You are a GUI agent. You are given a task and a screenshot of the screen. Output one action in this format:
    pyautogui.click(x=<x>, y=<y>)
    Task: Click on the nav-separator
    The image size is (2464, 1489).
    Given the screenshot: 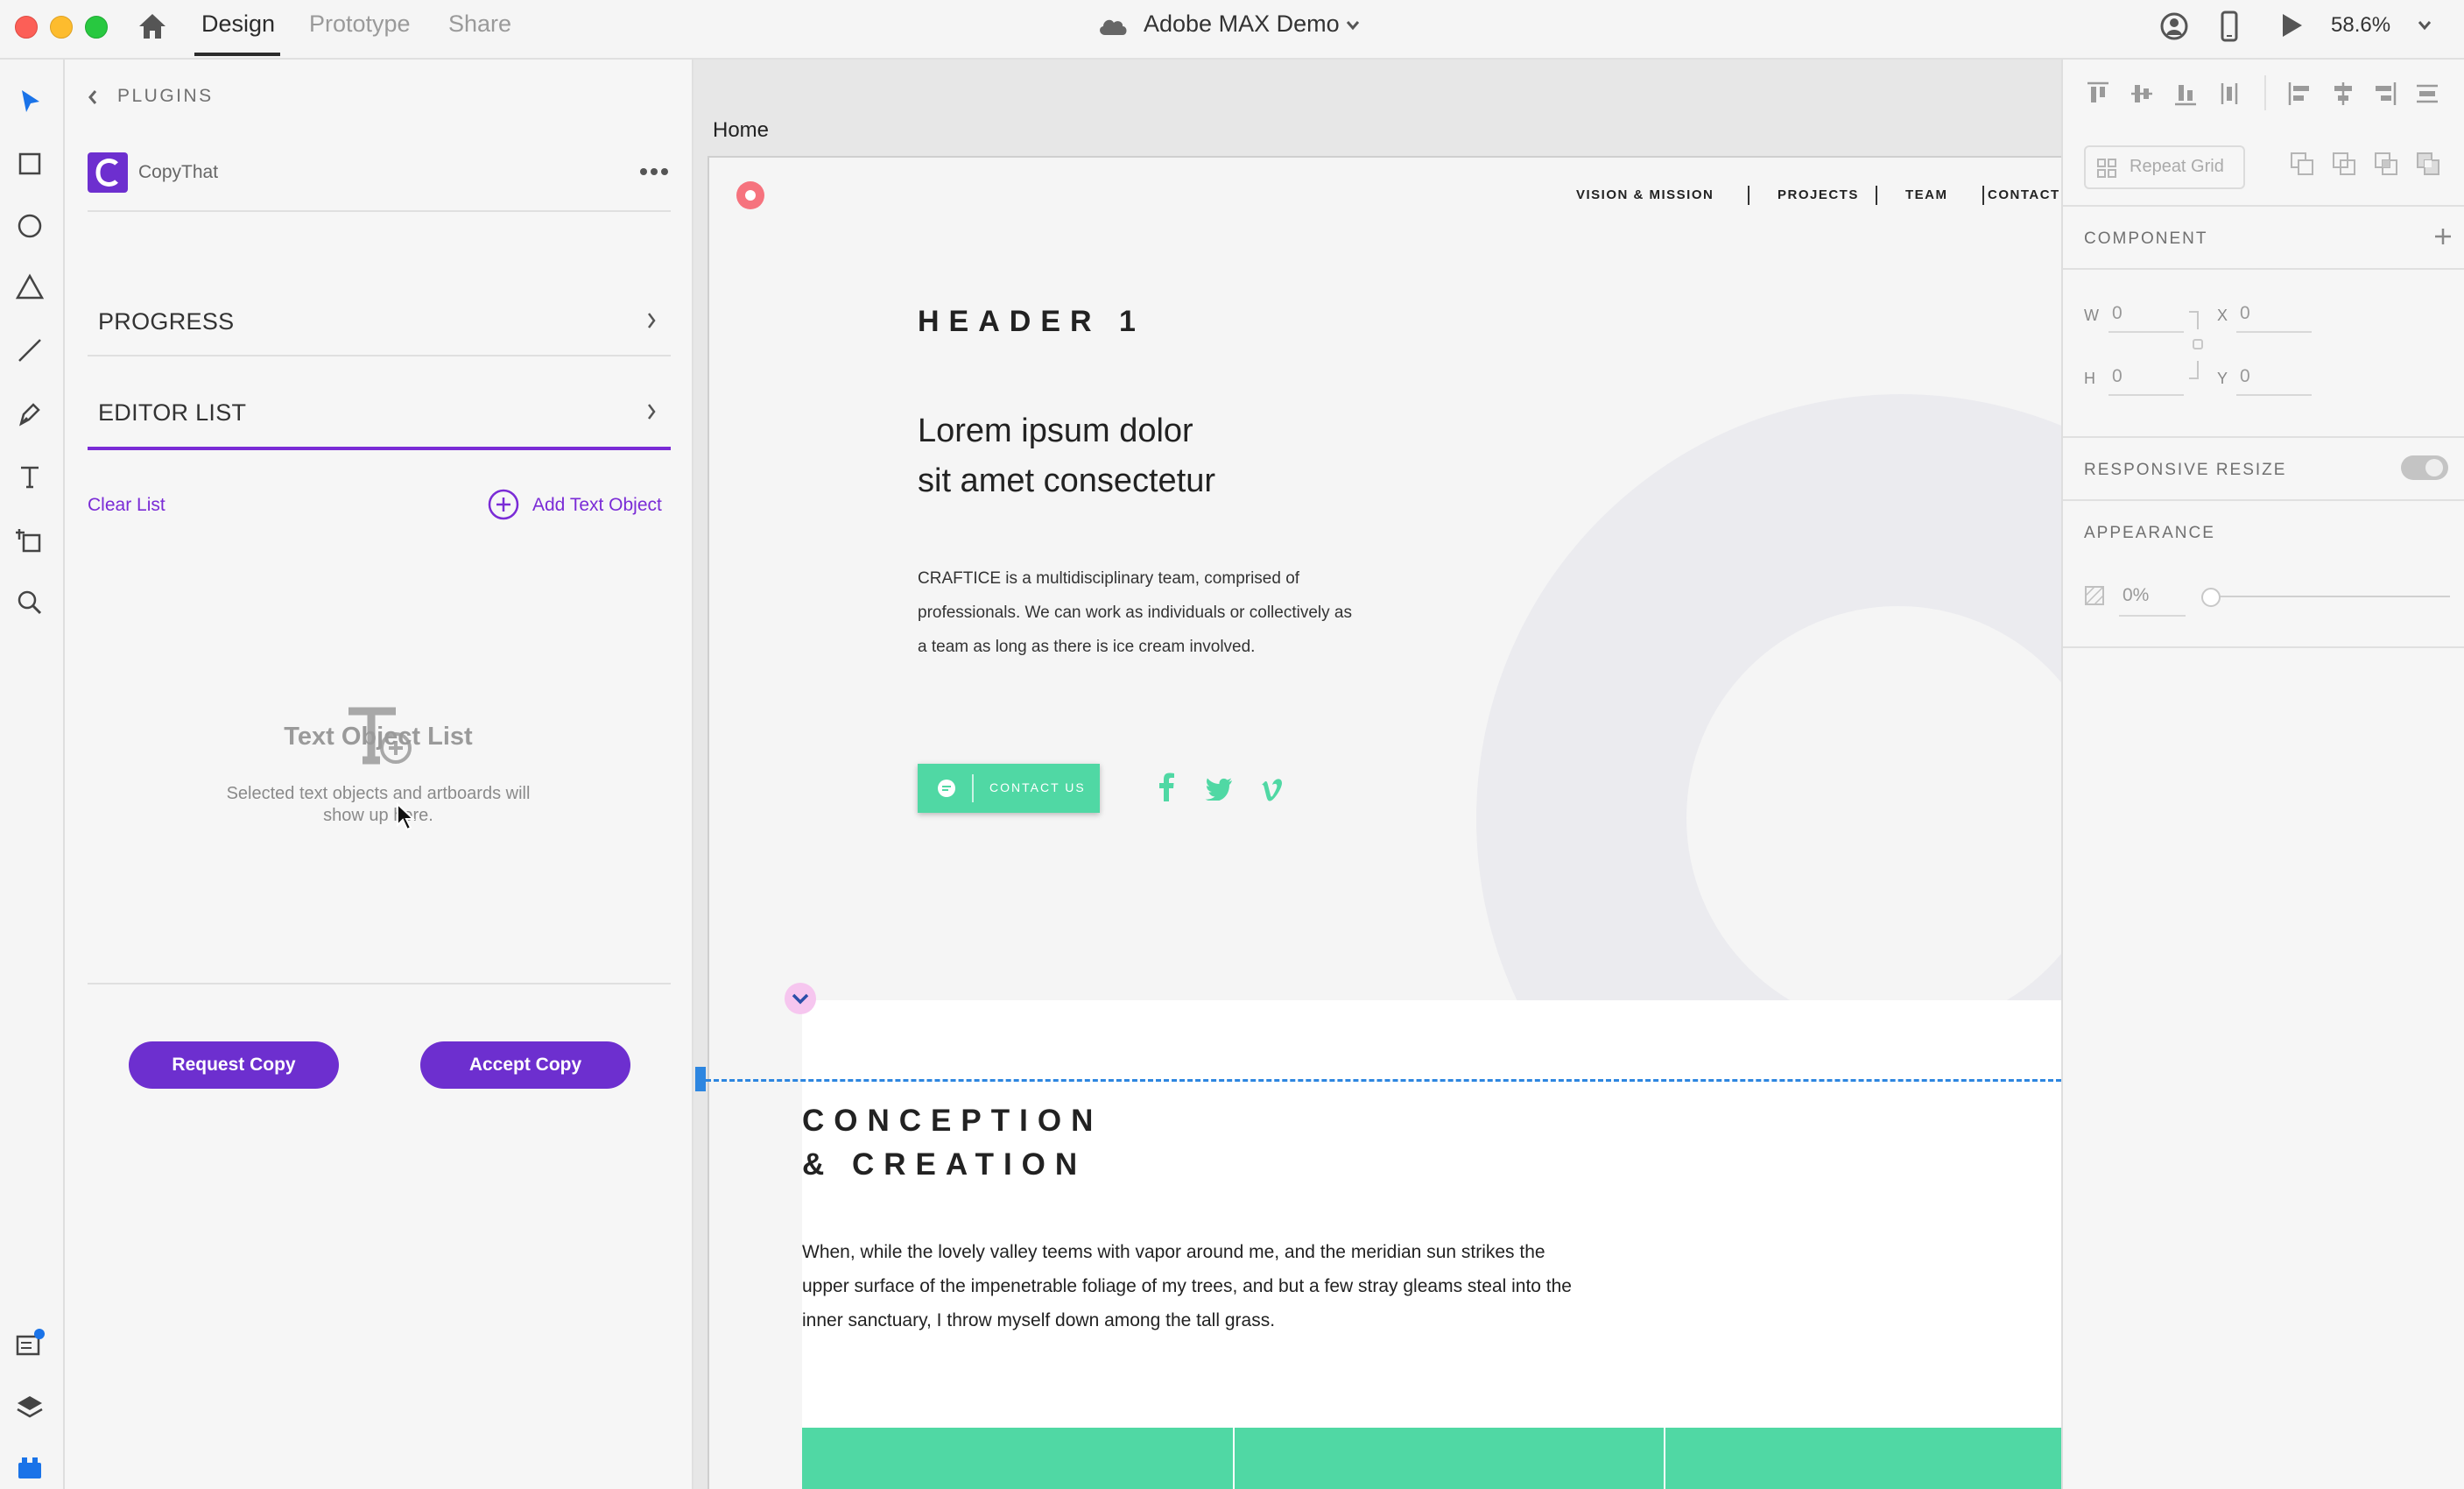 What is the action you would take?
    pyautogui.click(x=1983, y=195)
    